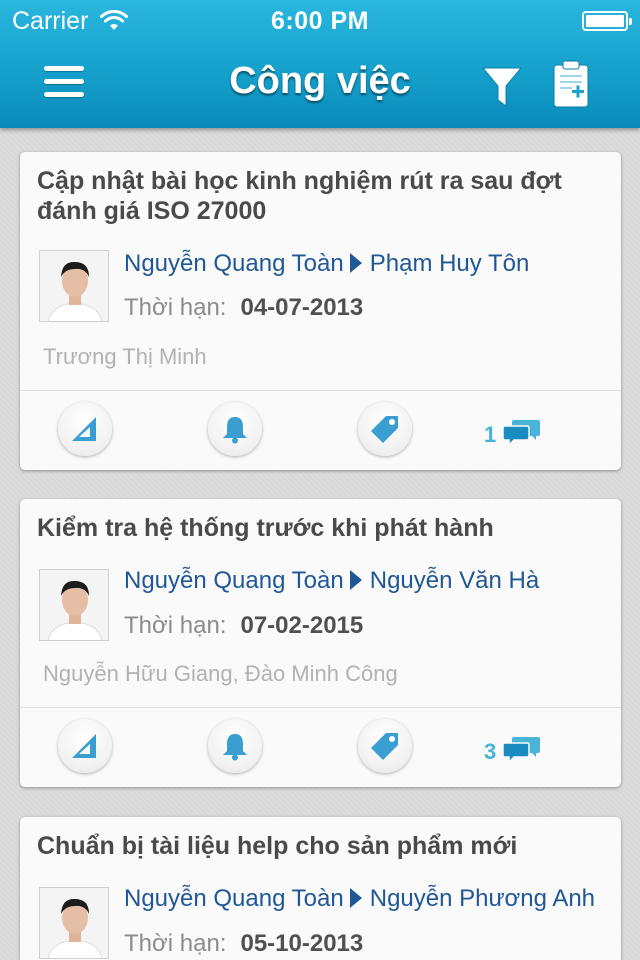  What do you see at coordinates (490, 751) in the screenshot?
I see `comment-count: 3` at bounding box center [490, 751].